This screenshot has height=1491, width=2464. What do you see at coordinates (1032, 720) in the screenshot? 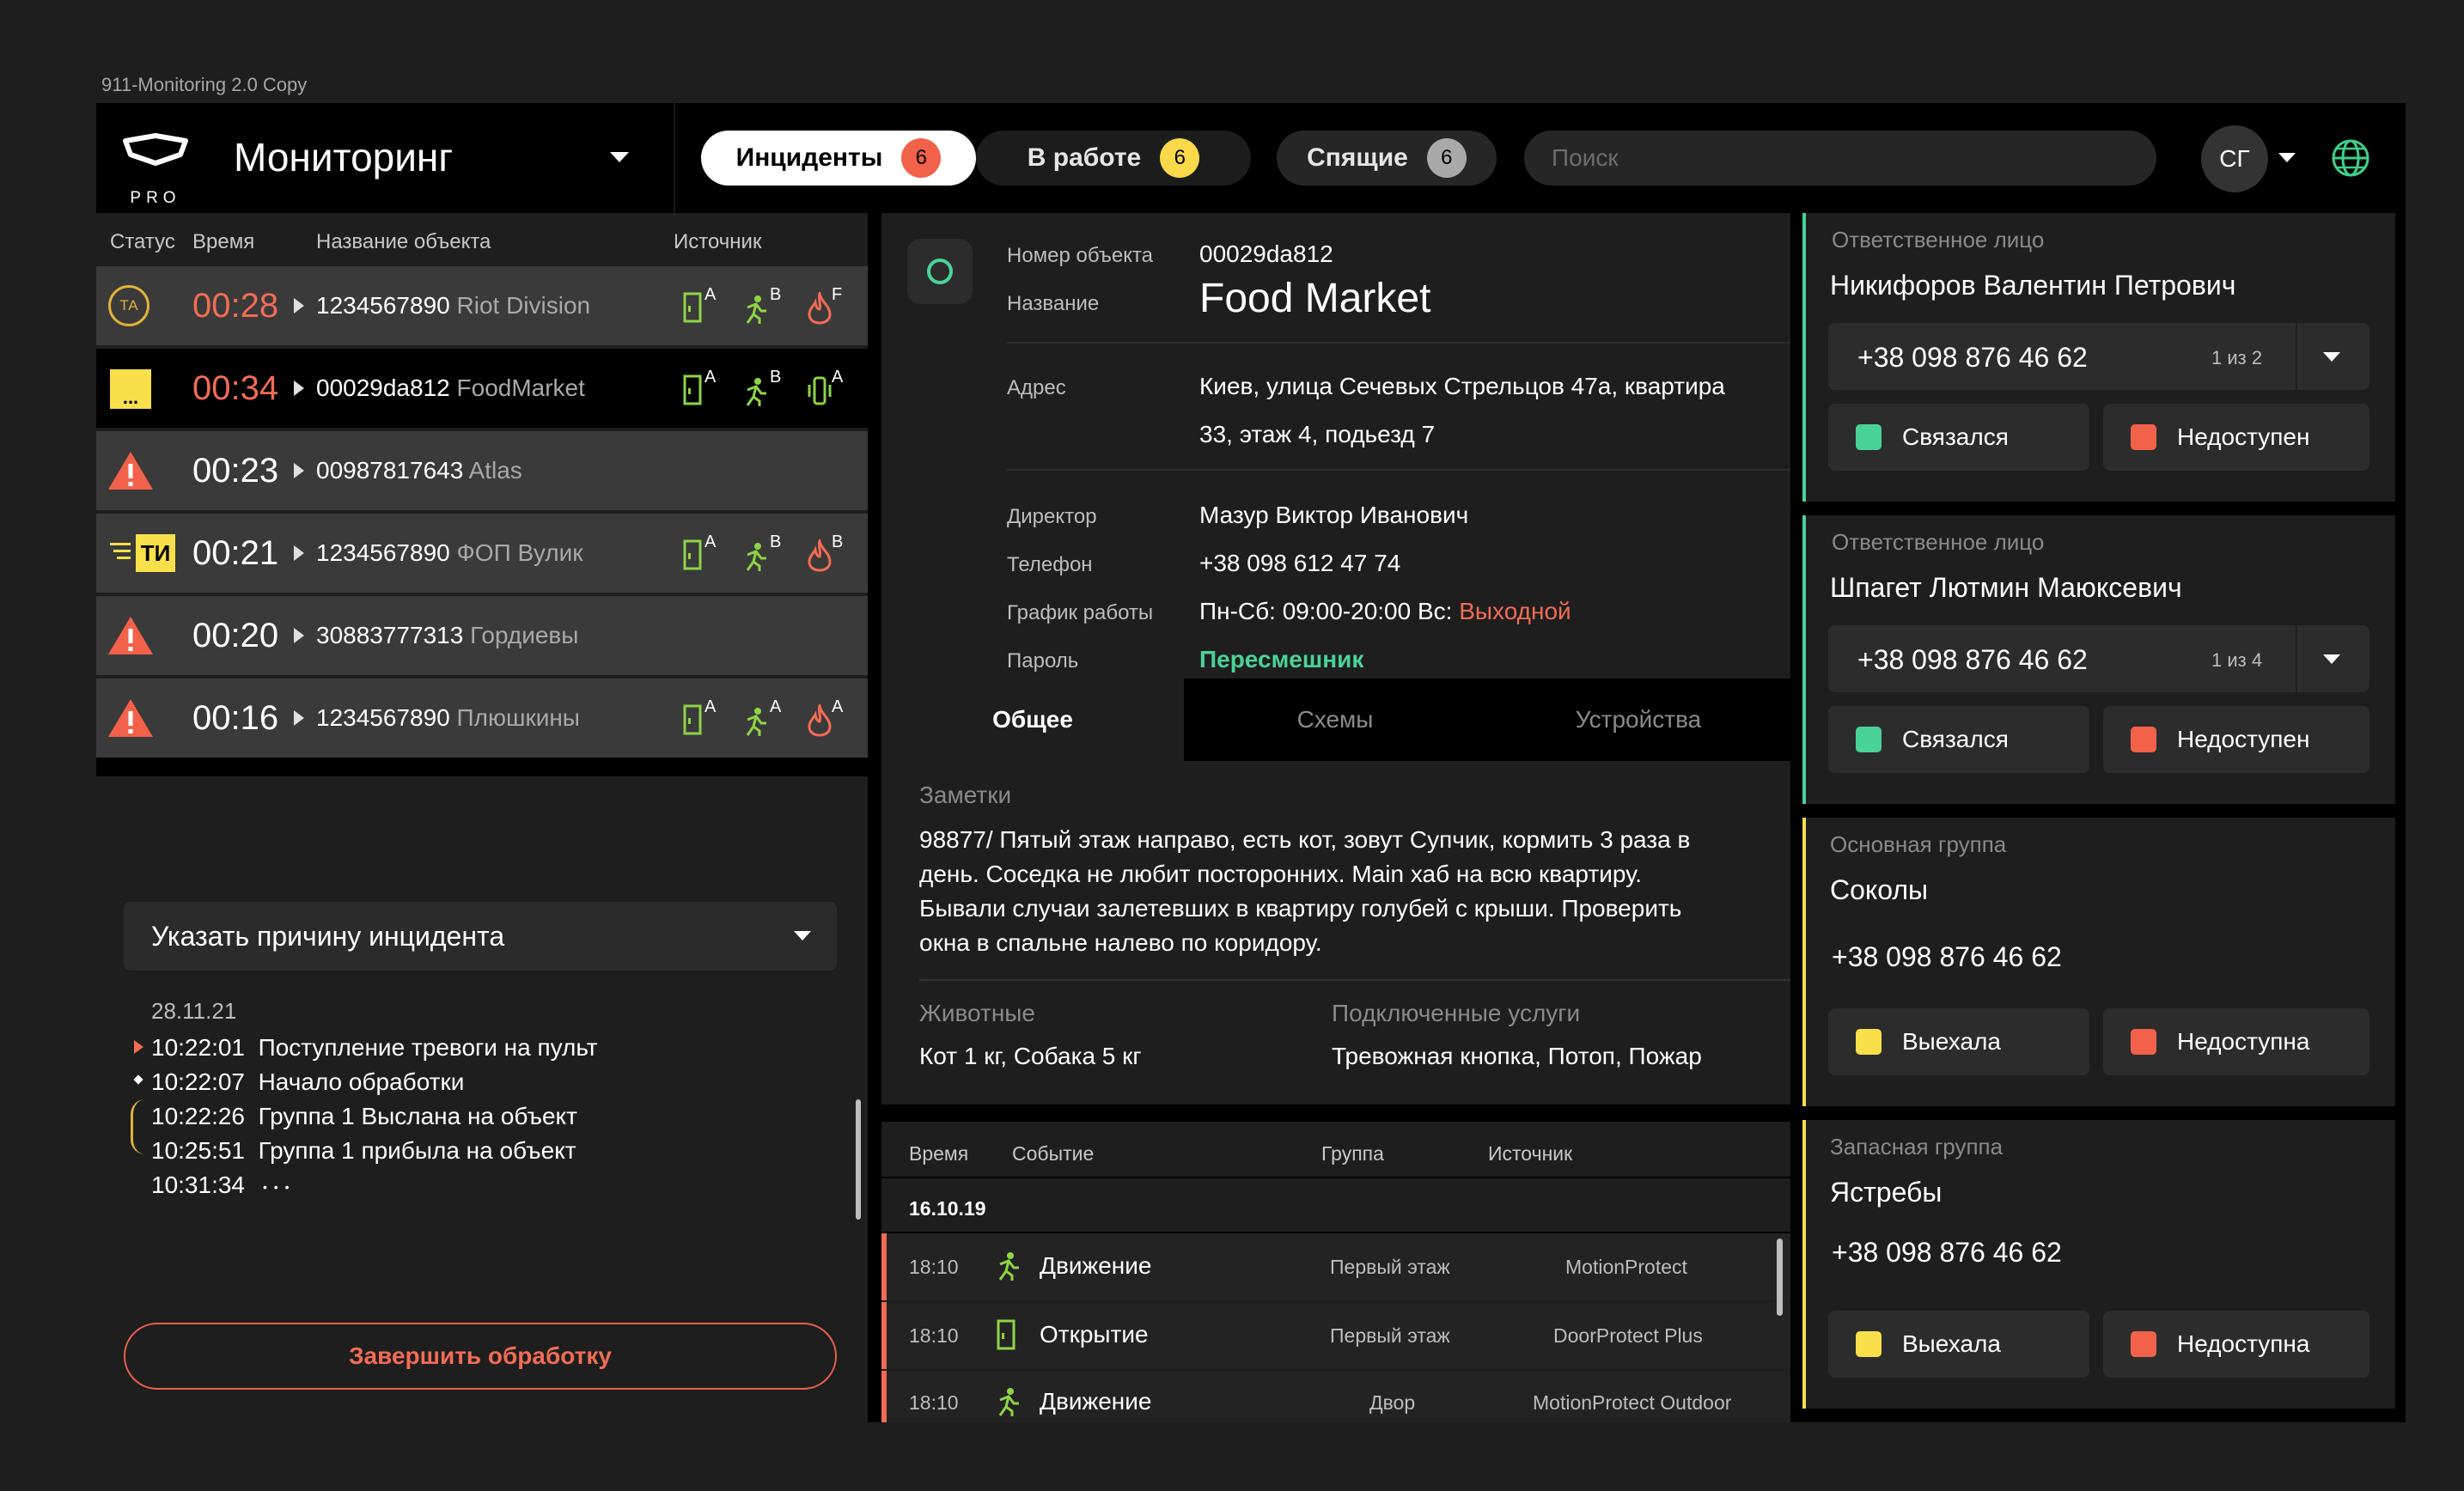
I see `tab-general: Общее` at bounding box center [1032, 720].